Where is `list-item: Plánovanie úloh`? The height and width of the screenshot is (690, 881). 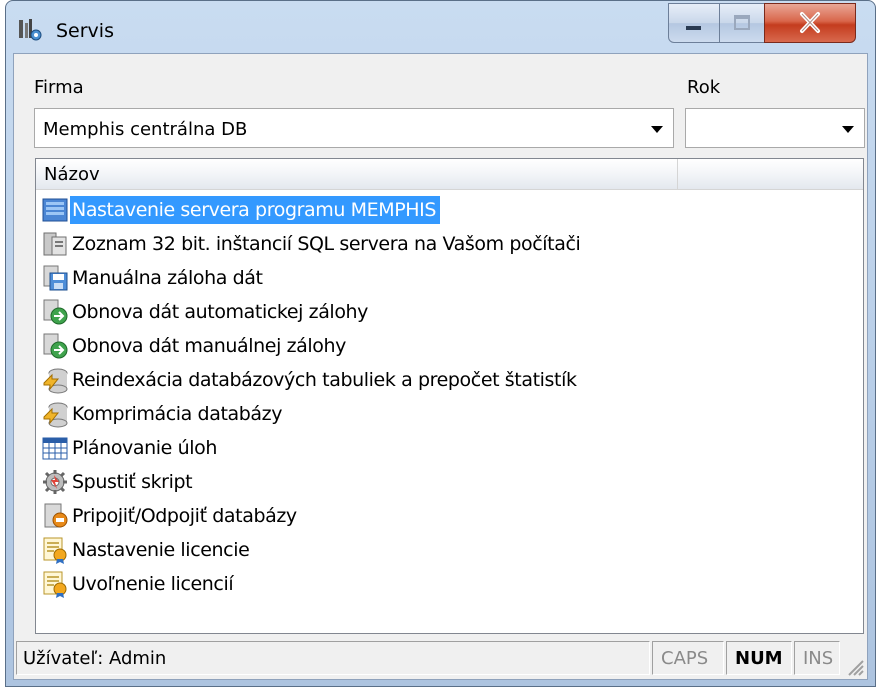 list-item: Plánovanie úloh is located at coordinates (451, 448).